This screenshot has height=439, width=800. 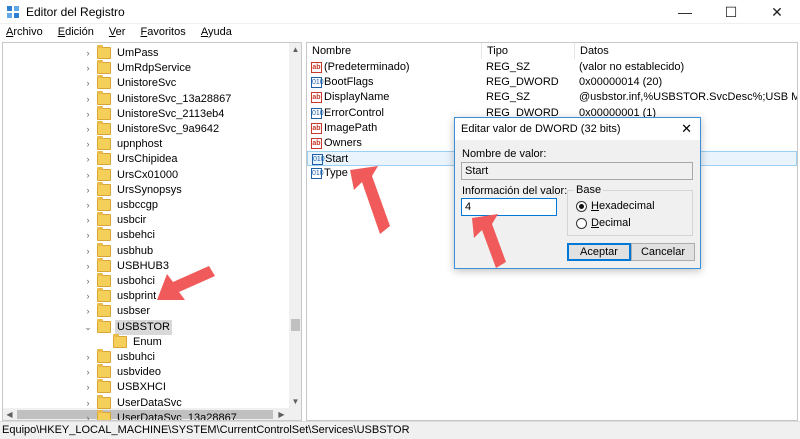 What do you see at coordinates (663, 252) in the screenshot?
I see `cancel-button: Cancelar` at bounding box center [663, 252].